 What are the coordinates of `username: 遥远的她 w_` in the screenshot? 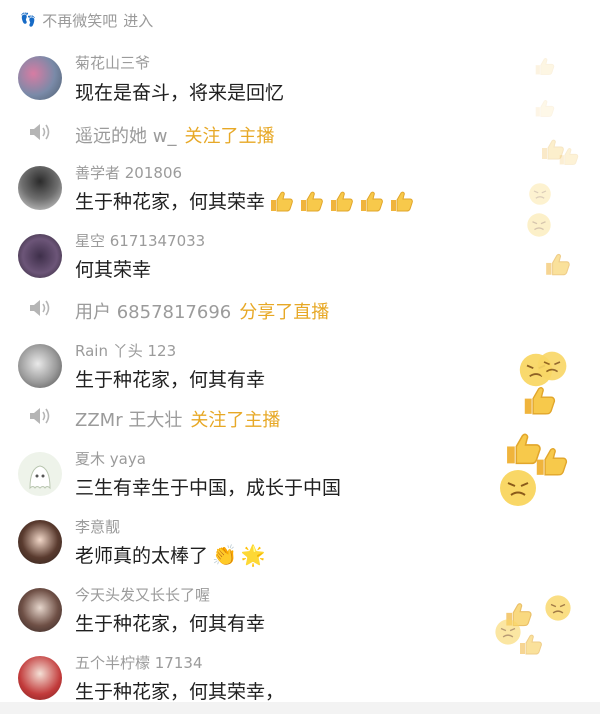 It's located at (125, 135).